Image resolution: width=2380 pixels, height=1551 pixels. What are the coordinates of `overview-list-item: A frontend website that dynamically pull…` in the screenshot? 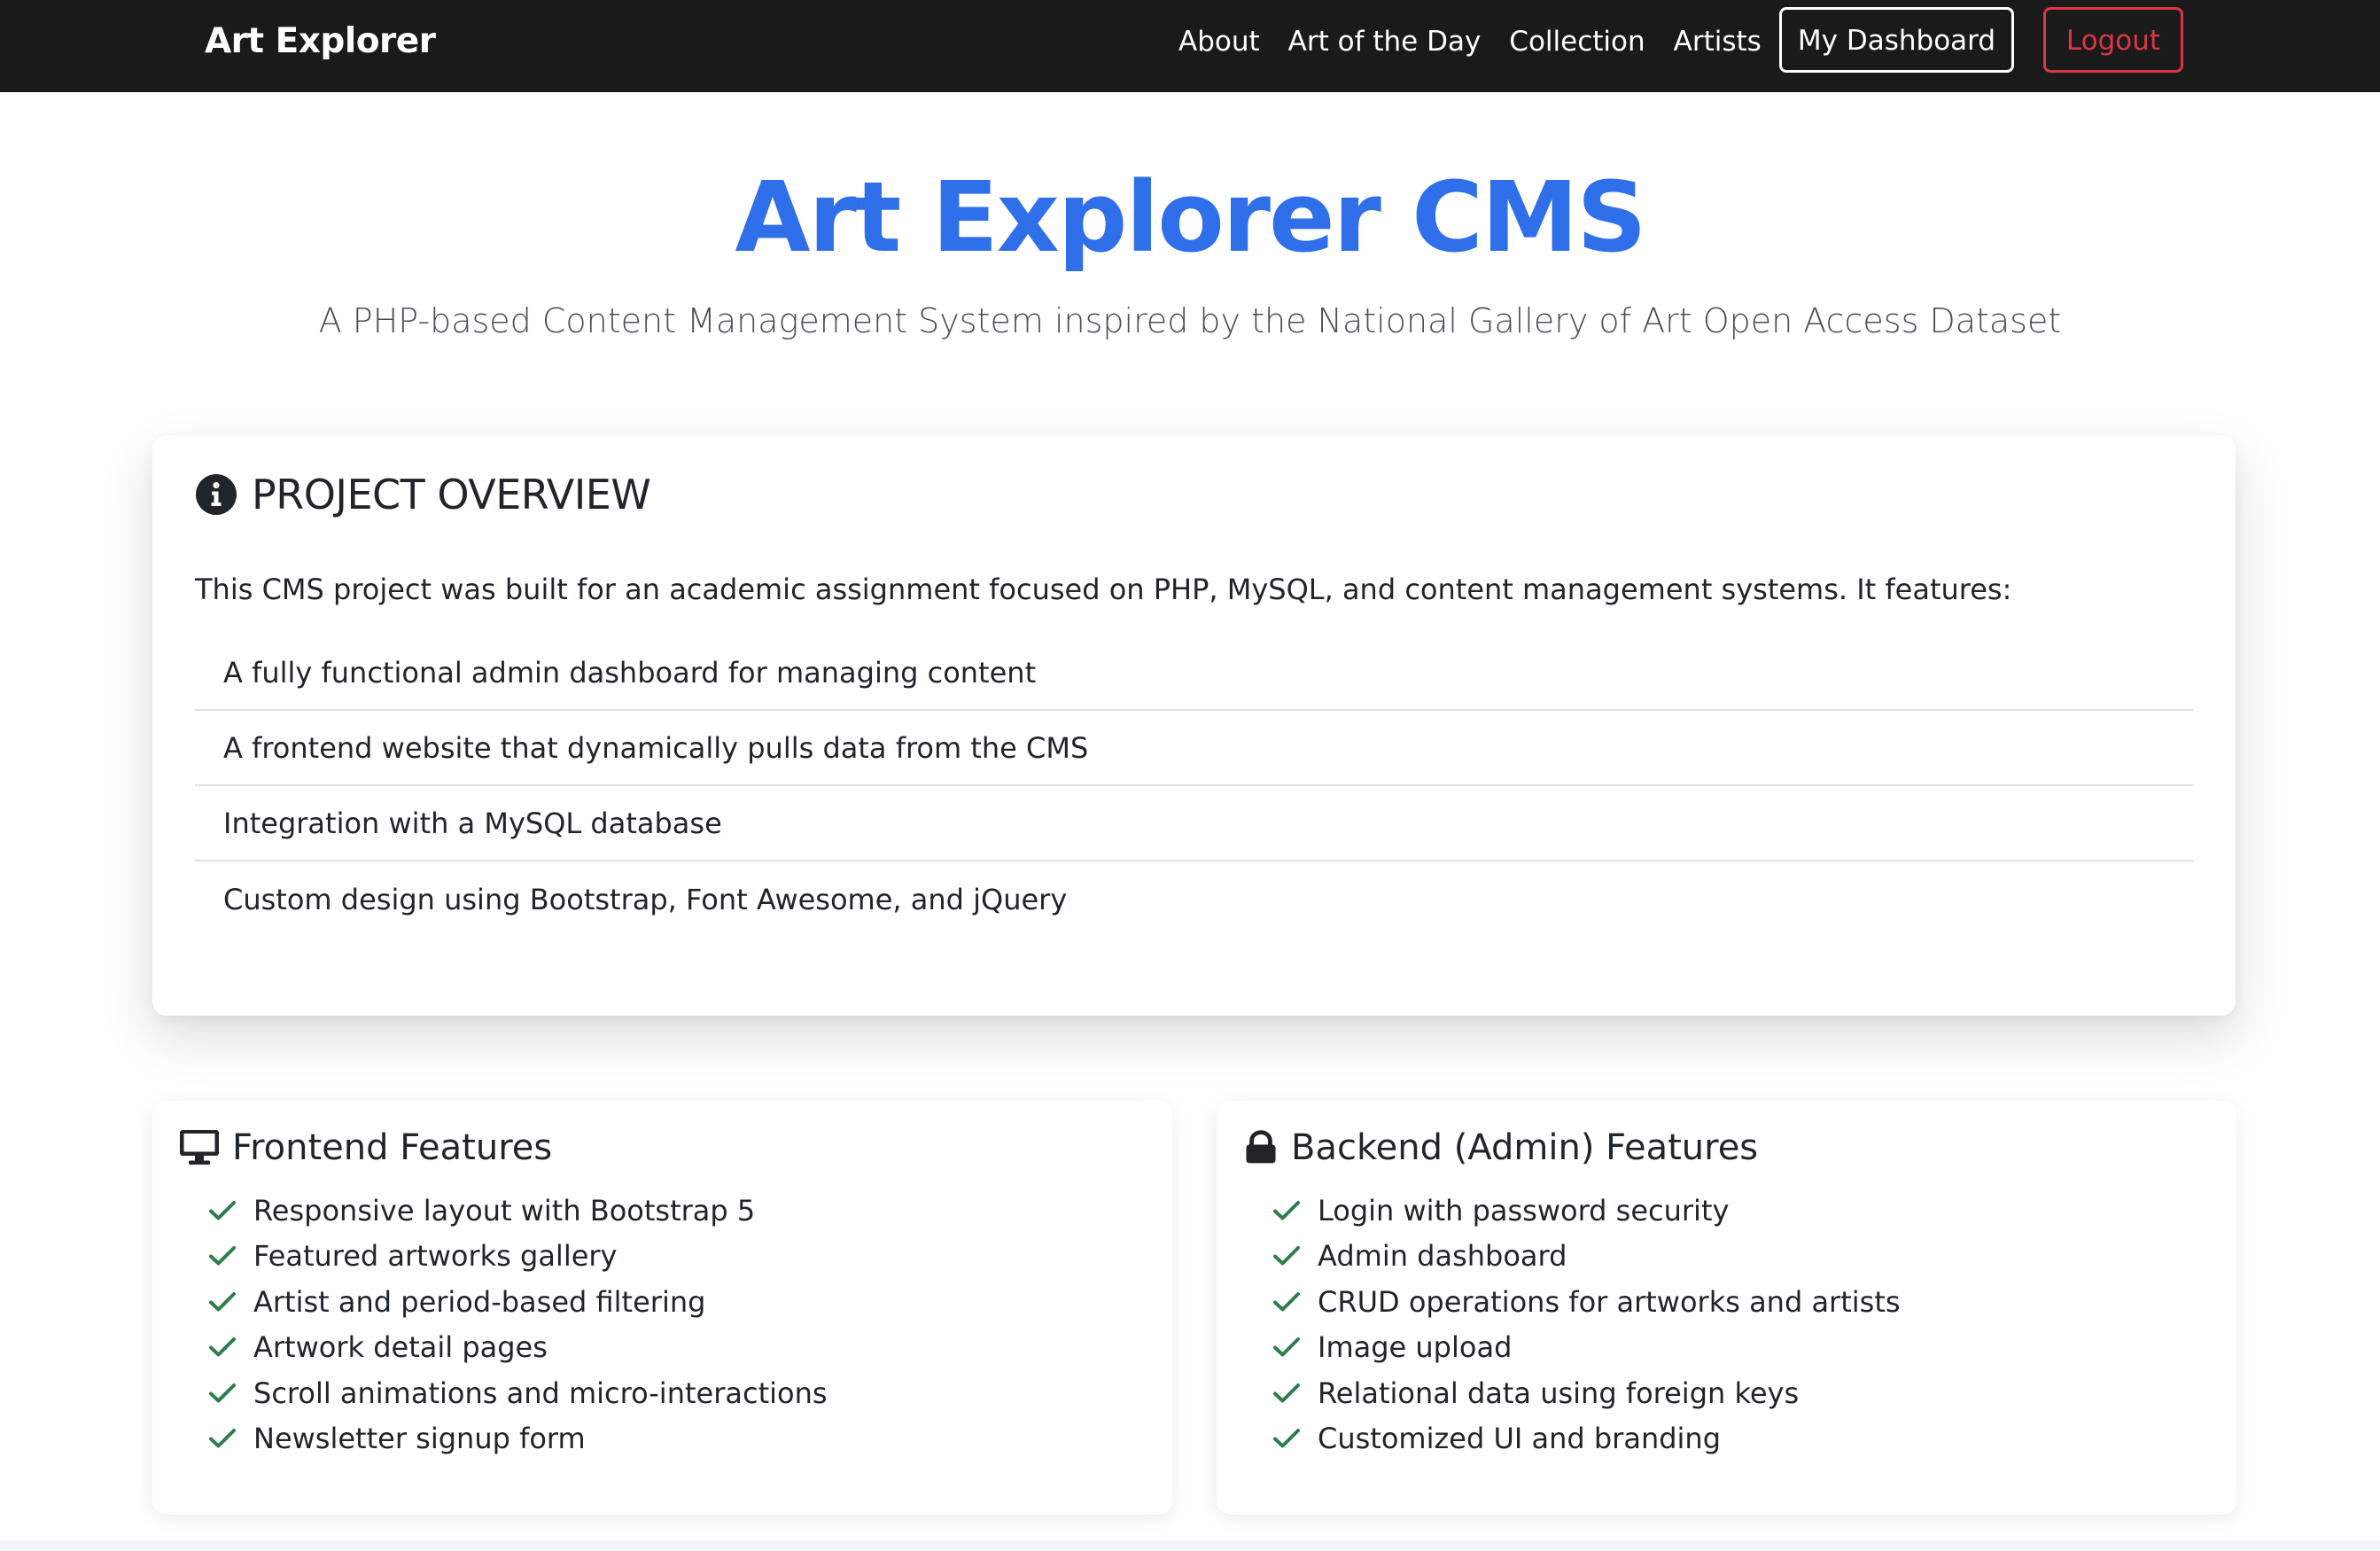 It's located at (1194, 748).